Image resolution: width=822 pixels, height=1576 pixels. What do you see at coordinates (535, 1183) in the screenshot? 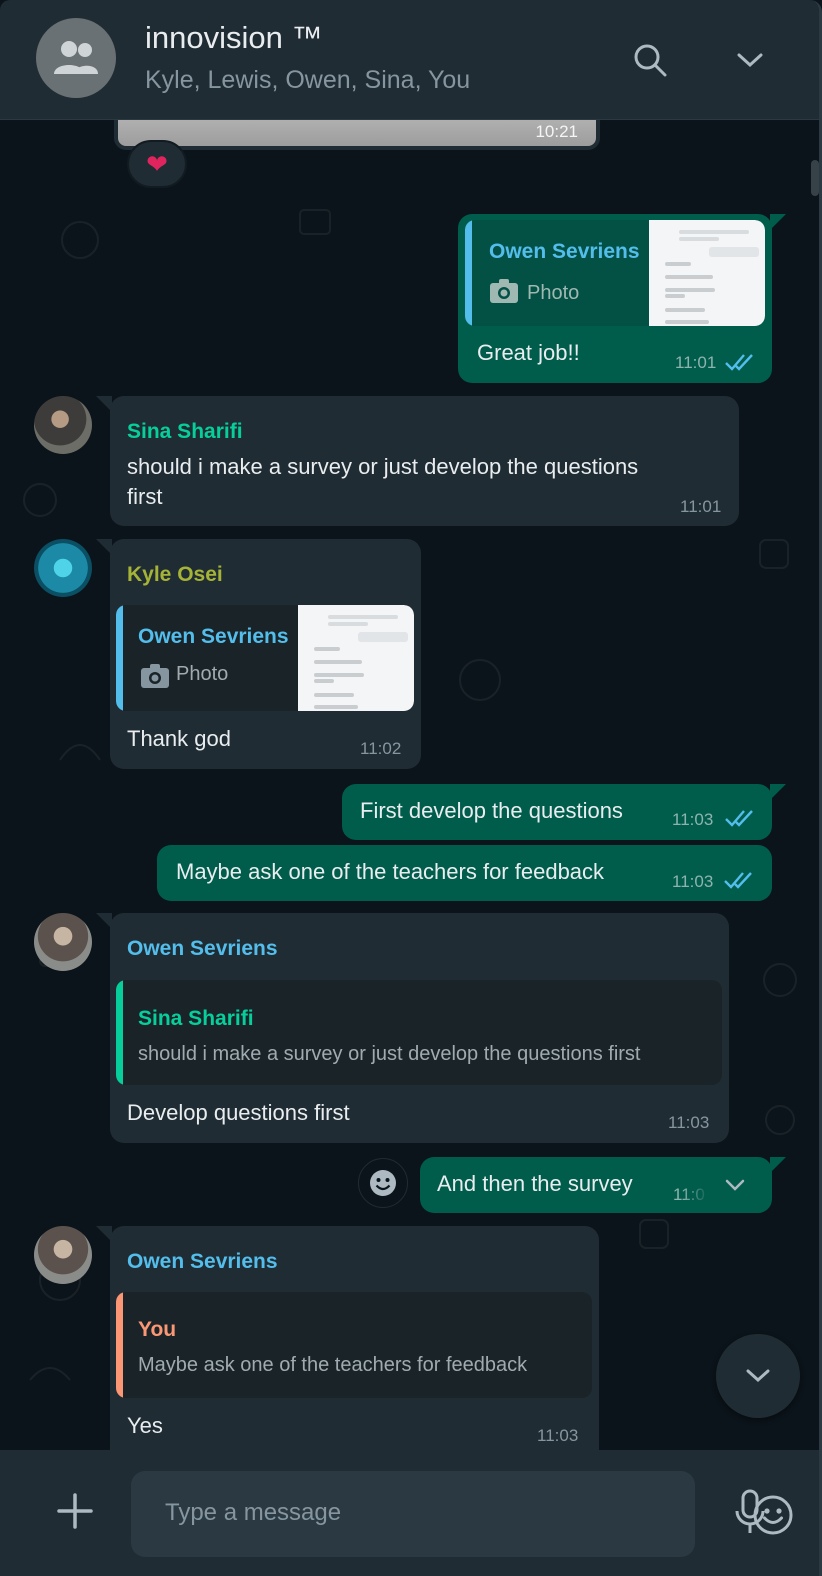
I see `message-text: And then the survey` at bounding box center [535, 1183].